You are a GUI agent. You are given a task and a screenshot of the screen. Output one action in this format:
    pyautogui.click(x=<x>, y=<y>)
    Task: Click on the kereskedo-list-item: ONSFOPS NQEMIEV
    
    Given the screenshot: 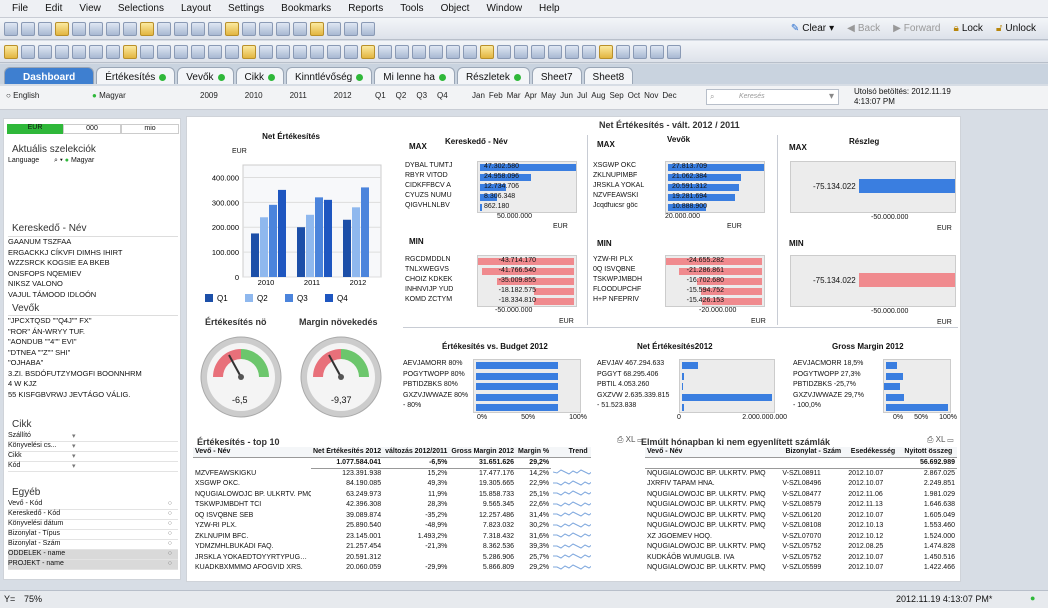 What is the action you would take?
    pyautogui.click(x=93, y=274)
    